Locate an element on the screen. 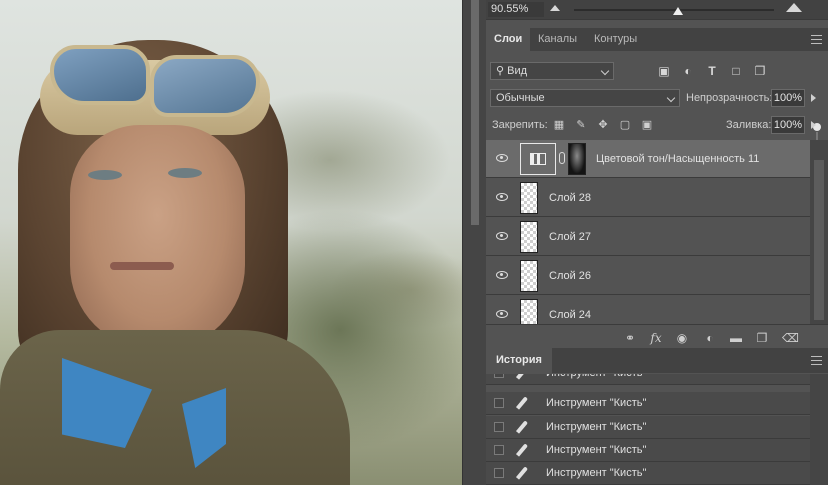  lock-row: Закрепить: ▦ ✎ ✥ ▢ ▣ Заливка: 100% is located at coordinates (657, 126).